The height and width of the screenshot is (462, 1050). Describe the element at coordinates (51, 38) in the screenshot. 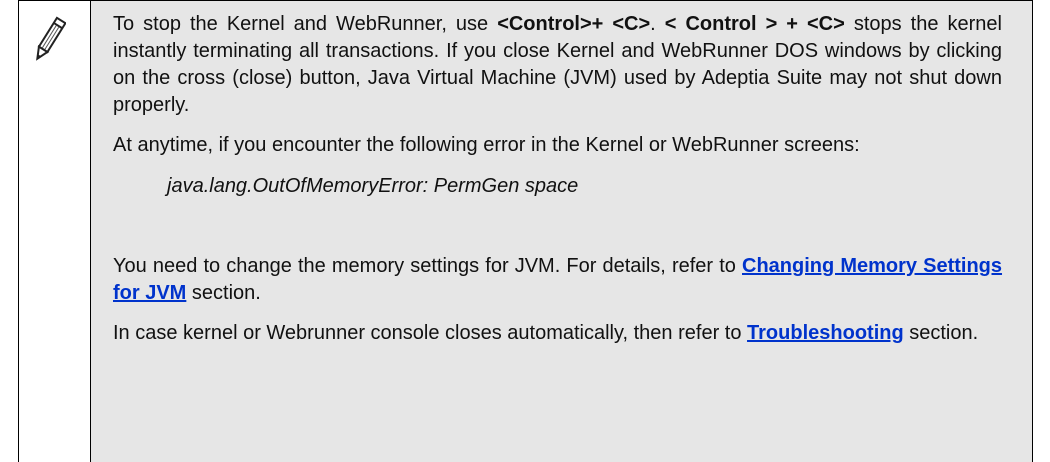

I see `pencil-icon` at that location.